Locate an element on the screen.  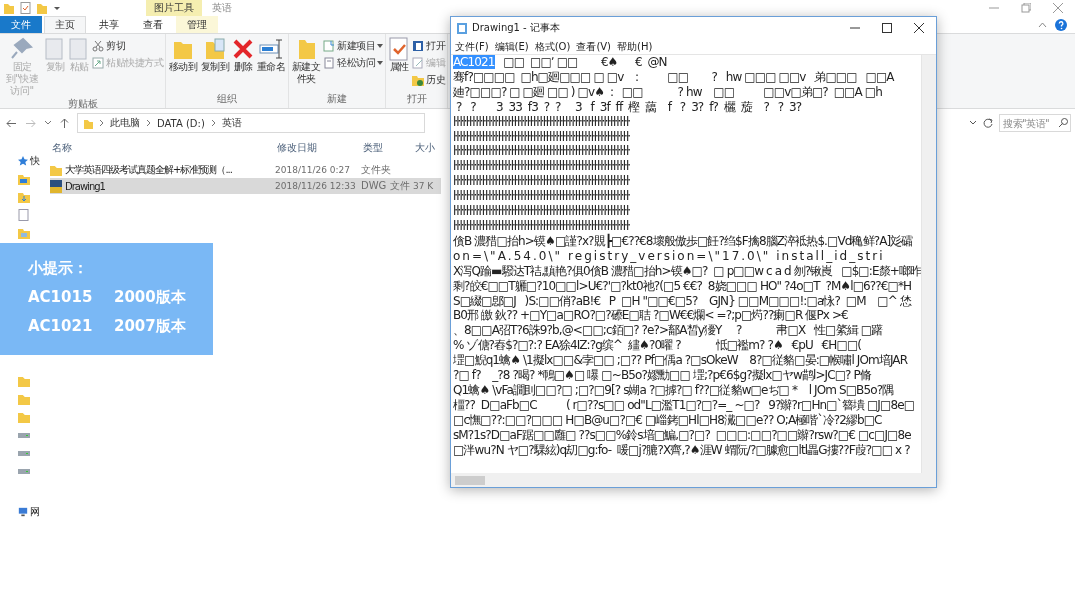
ribbon-group-label: 打开 is located at coordinates (416, 99).